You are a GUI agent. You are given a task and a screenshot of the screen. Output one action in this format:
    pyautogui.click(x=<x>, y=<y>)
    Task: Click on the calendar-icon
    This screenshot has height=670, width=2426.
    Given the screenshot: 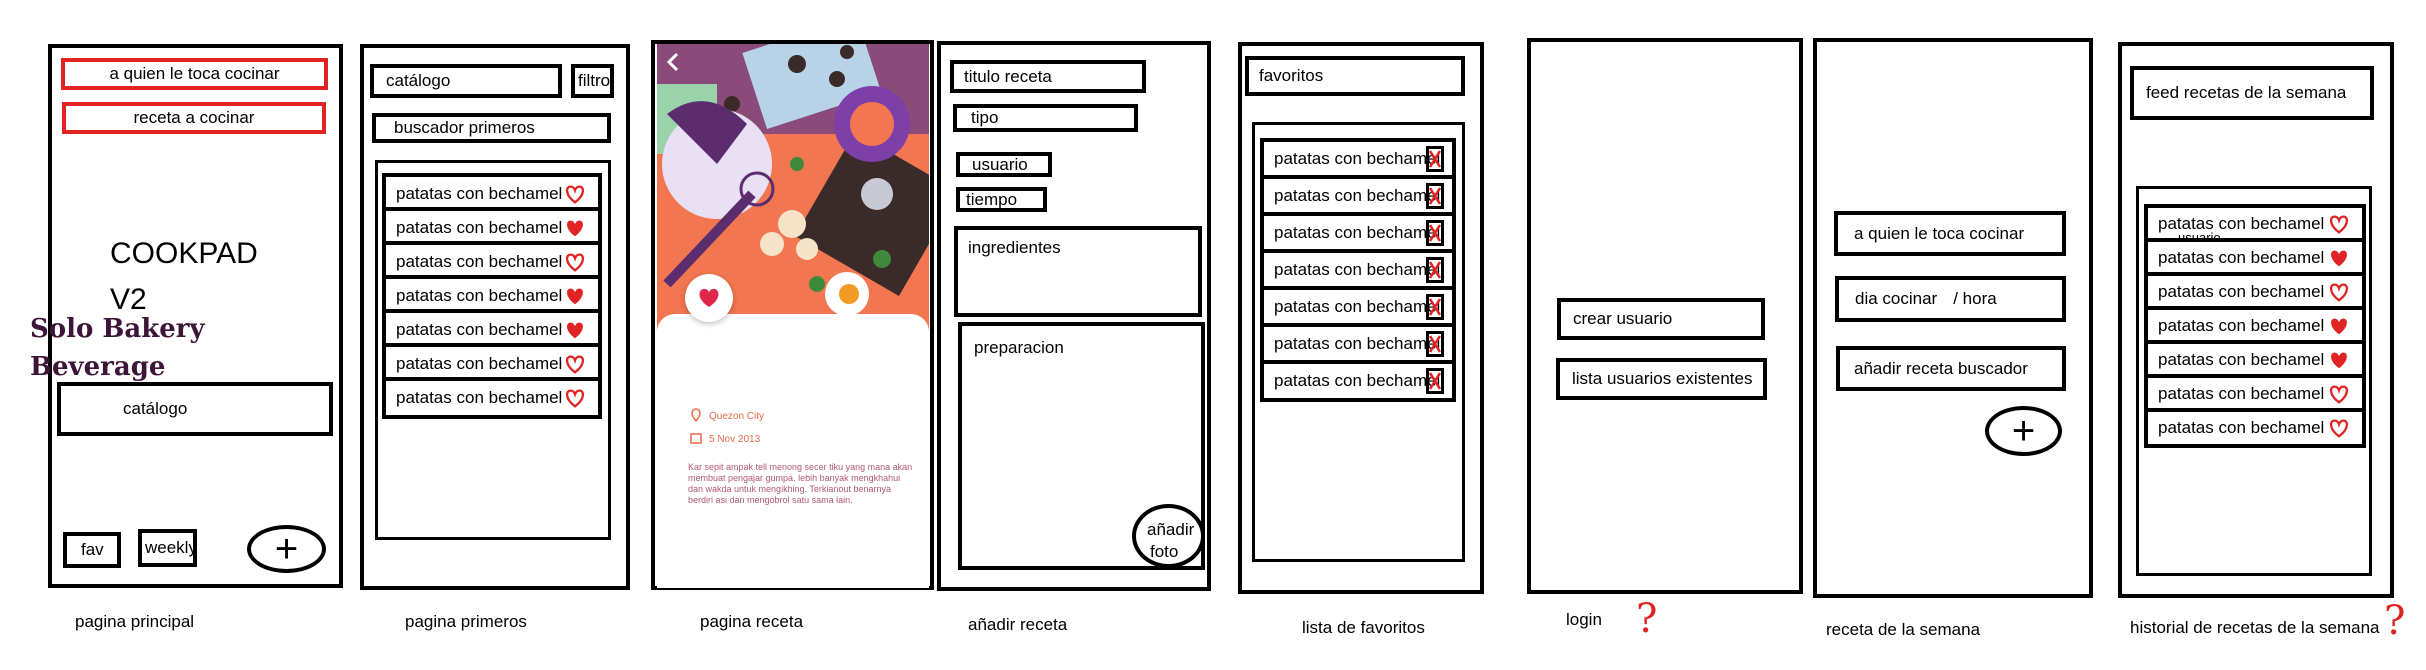 What is the action you would take?
    pyautogui.click(x=696, y=438)
    